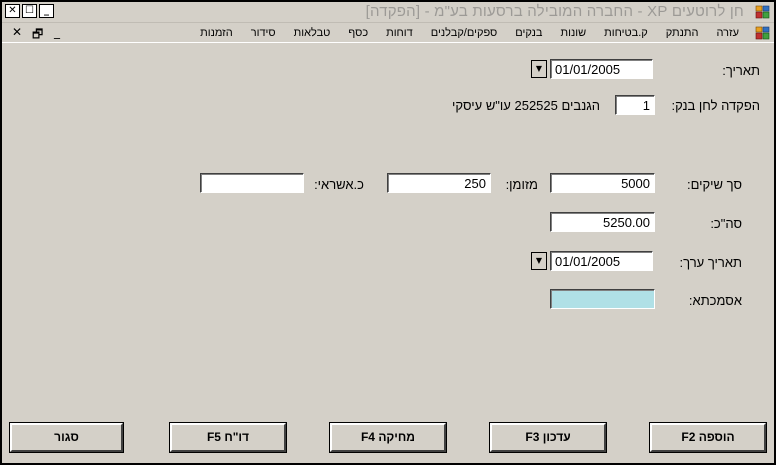 Image resolution: width=776 pixels, height=465 pixels. What do you see at coordinates (439, 183) in the screenshot?
I see `cash-field` at bounding box center [439, 183].